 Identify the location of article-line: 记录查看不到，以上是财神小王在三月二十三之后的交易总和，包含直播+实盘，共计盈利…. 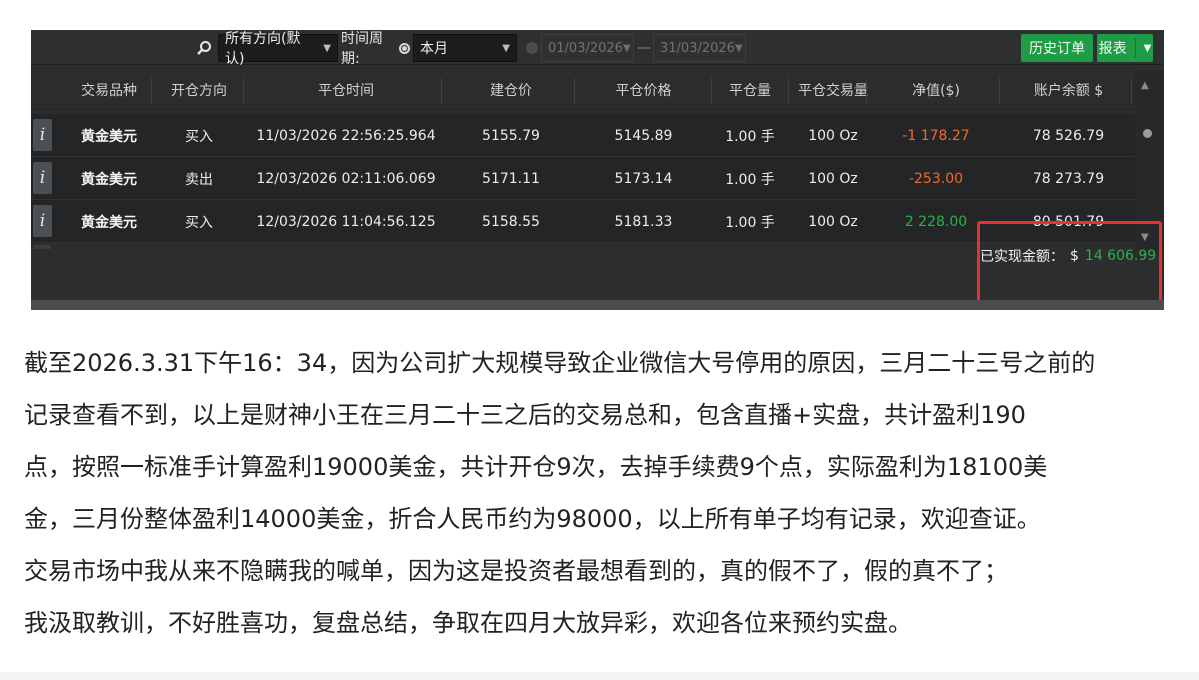
(525, 415).